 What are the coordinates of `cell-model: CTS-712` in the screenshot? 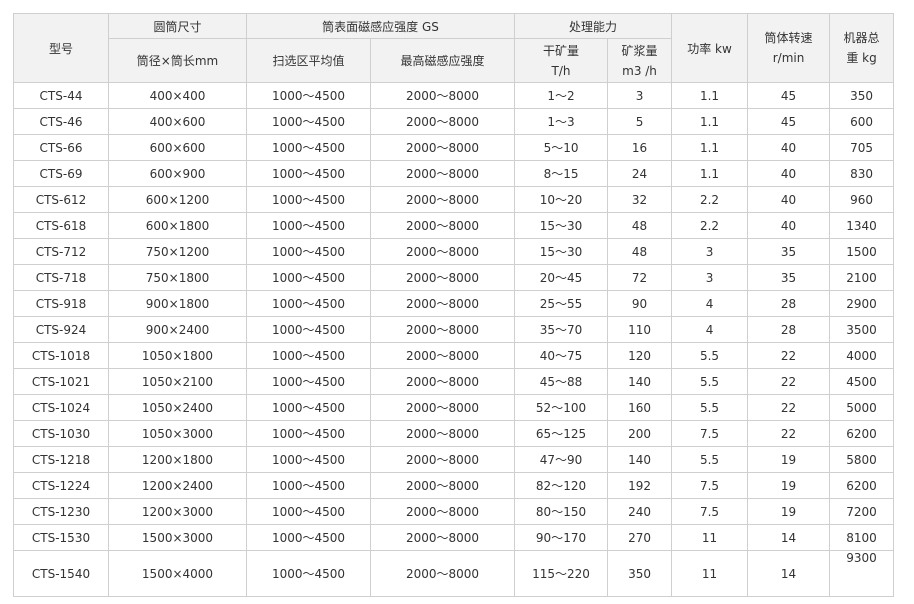 It's located at (61, 251).